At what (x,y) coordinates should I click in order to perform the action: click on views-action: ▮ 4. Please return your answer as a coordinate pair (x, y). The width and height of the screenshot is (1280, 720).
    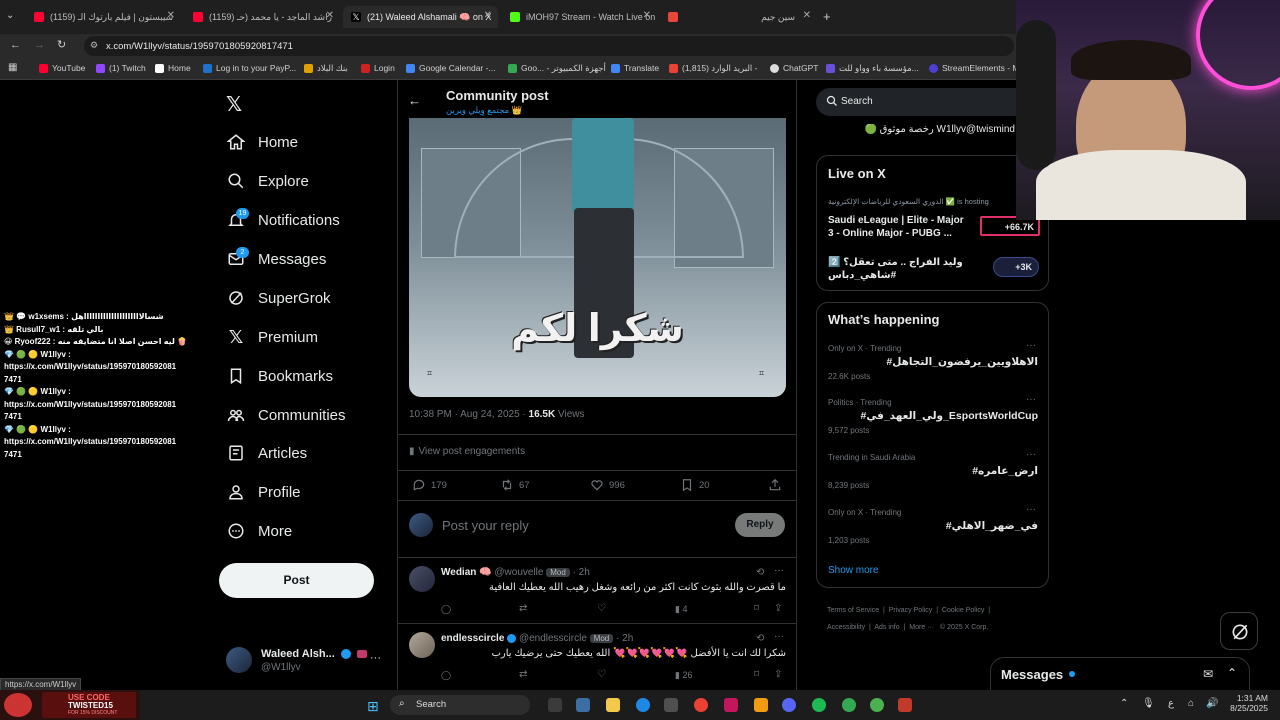
    Looking at the image, I should click on (681, 609).